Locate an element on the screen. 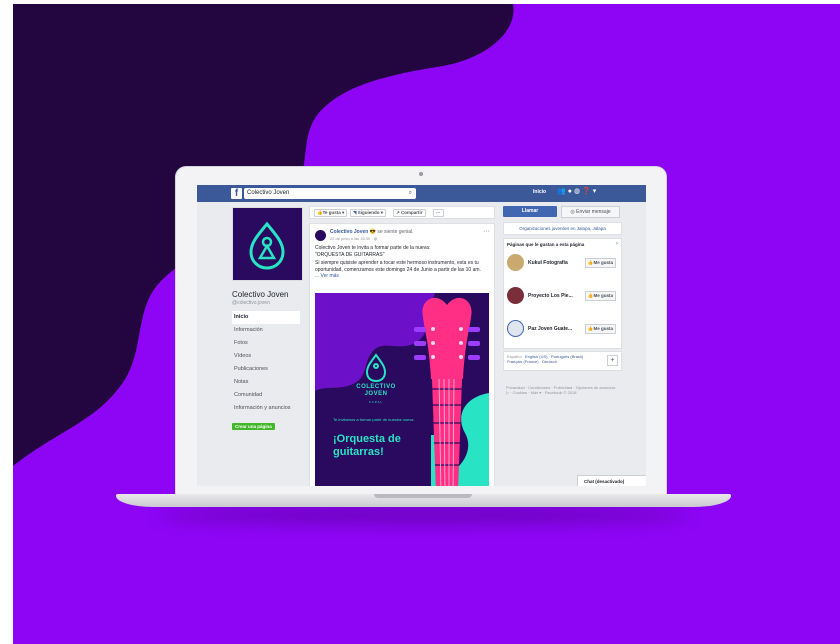 The height and width of the screenshot is (644, 840). menu-item-inicio: Inicio is located at coordinates (266, 317).